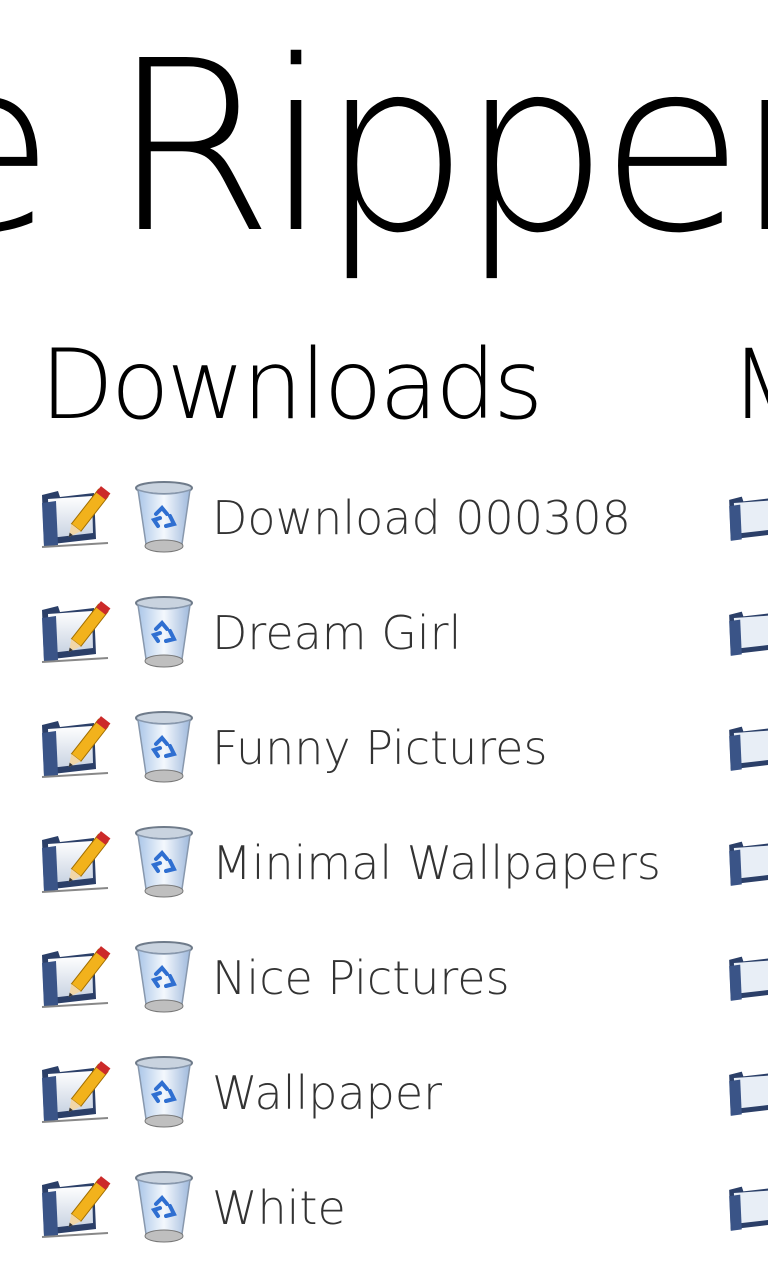 Image resolution: width=768 pixels, height=1280 pixels. I want to click on list-item: Nice Pictures, so click(368, 977).